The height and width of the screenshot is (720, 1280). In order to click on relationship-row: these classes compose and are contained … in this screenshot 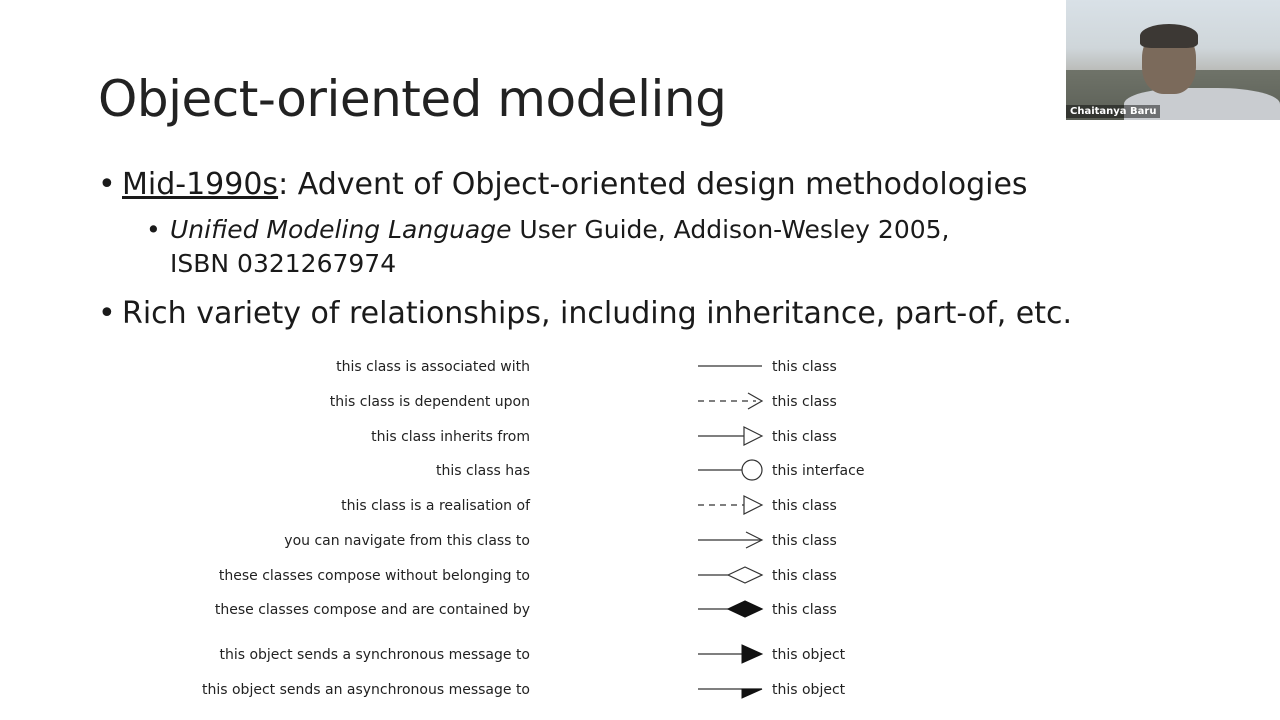, I will do `click(557, 609)`.